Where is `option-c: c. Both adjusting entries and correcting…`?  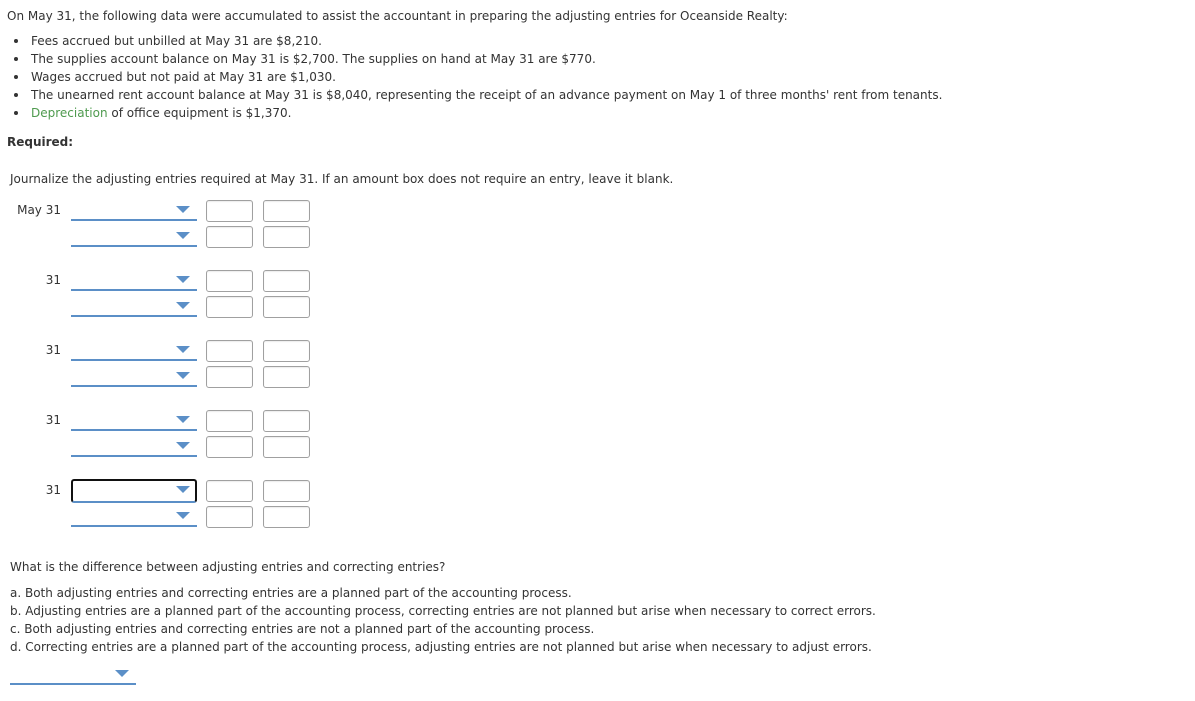 option-c: c. Both adjusting entries and correcting… is located at coordinates (302, 629).